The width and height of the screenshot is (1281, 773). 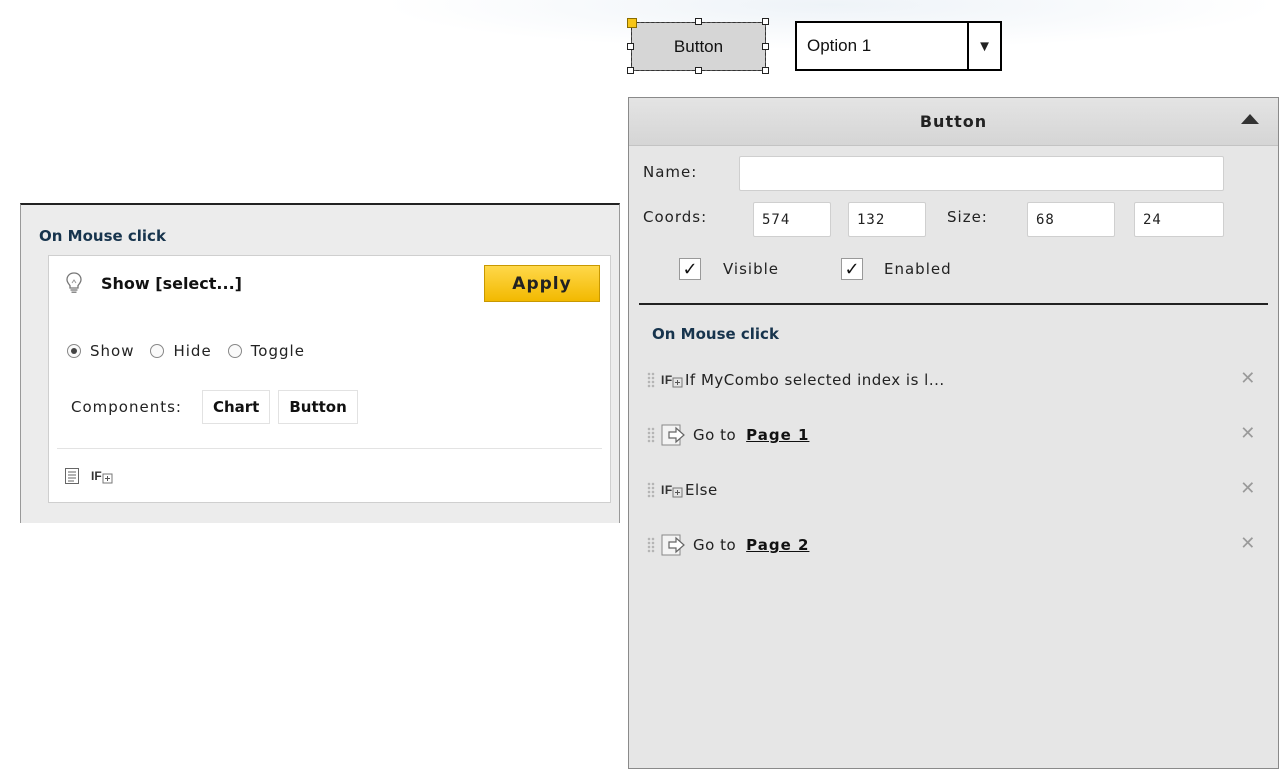 What do you see at coordinates (1250, 119) in the screenshot?
I see `collapse-icon` at bounding box center [1250, 119].